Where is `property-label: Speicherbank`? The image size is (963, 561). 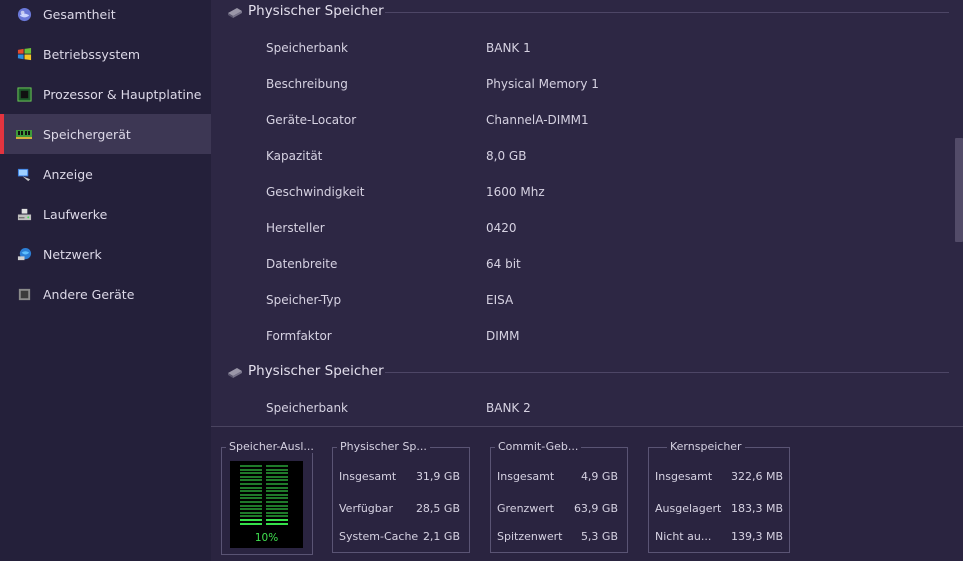 property-label: Speicherbank is located at coordinates (307, 408).